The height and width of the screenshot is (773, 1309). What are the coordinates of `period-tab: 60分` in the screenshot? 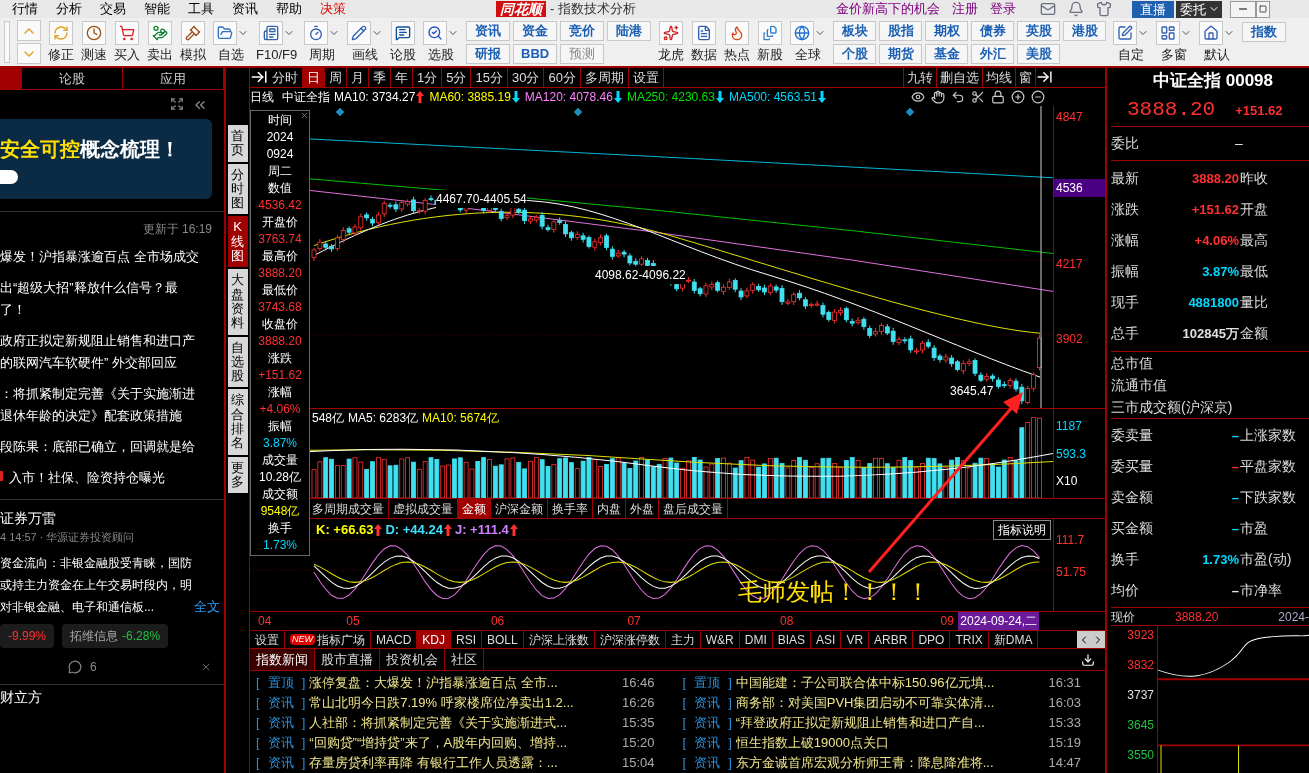 It's located at (562, 77).